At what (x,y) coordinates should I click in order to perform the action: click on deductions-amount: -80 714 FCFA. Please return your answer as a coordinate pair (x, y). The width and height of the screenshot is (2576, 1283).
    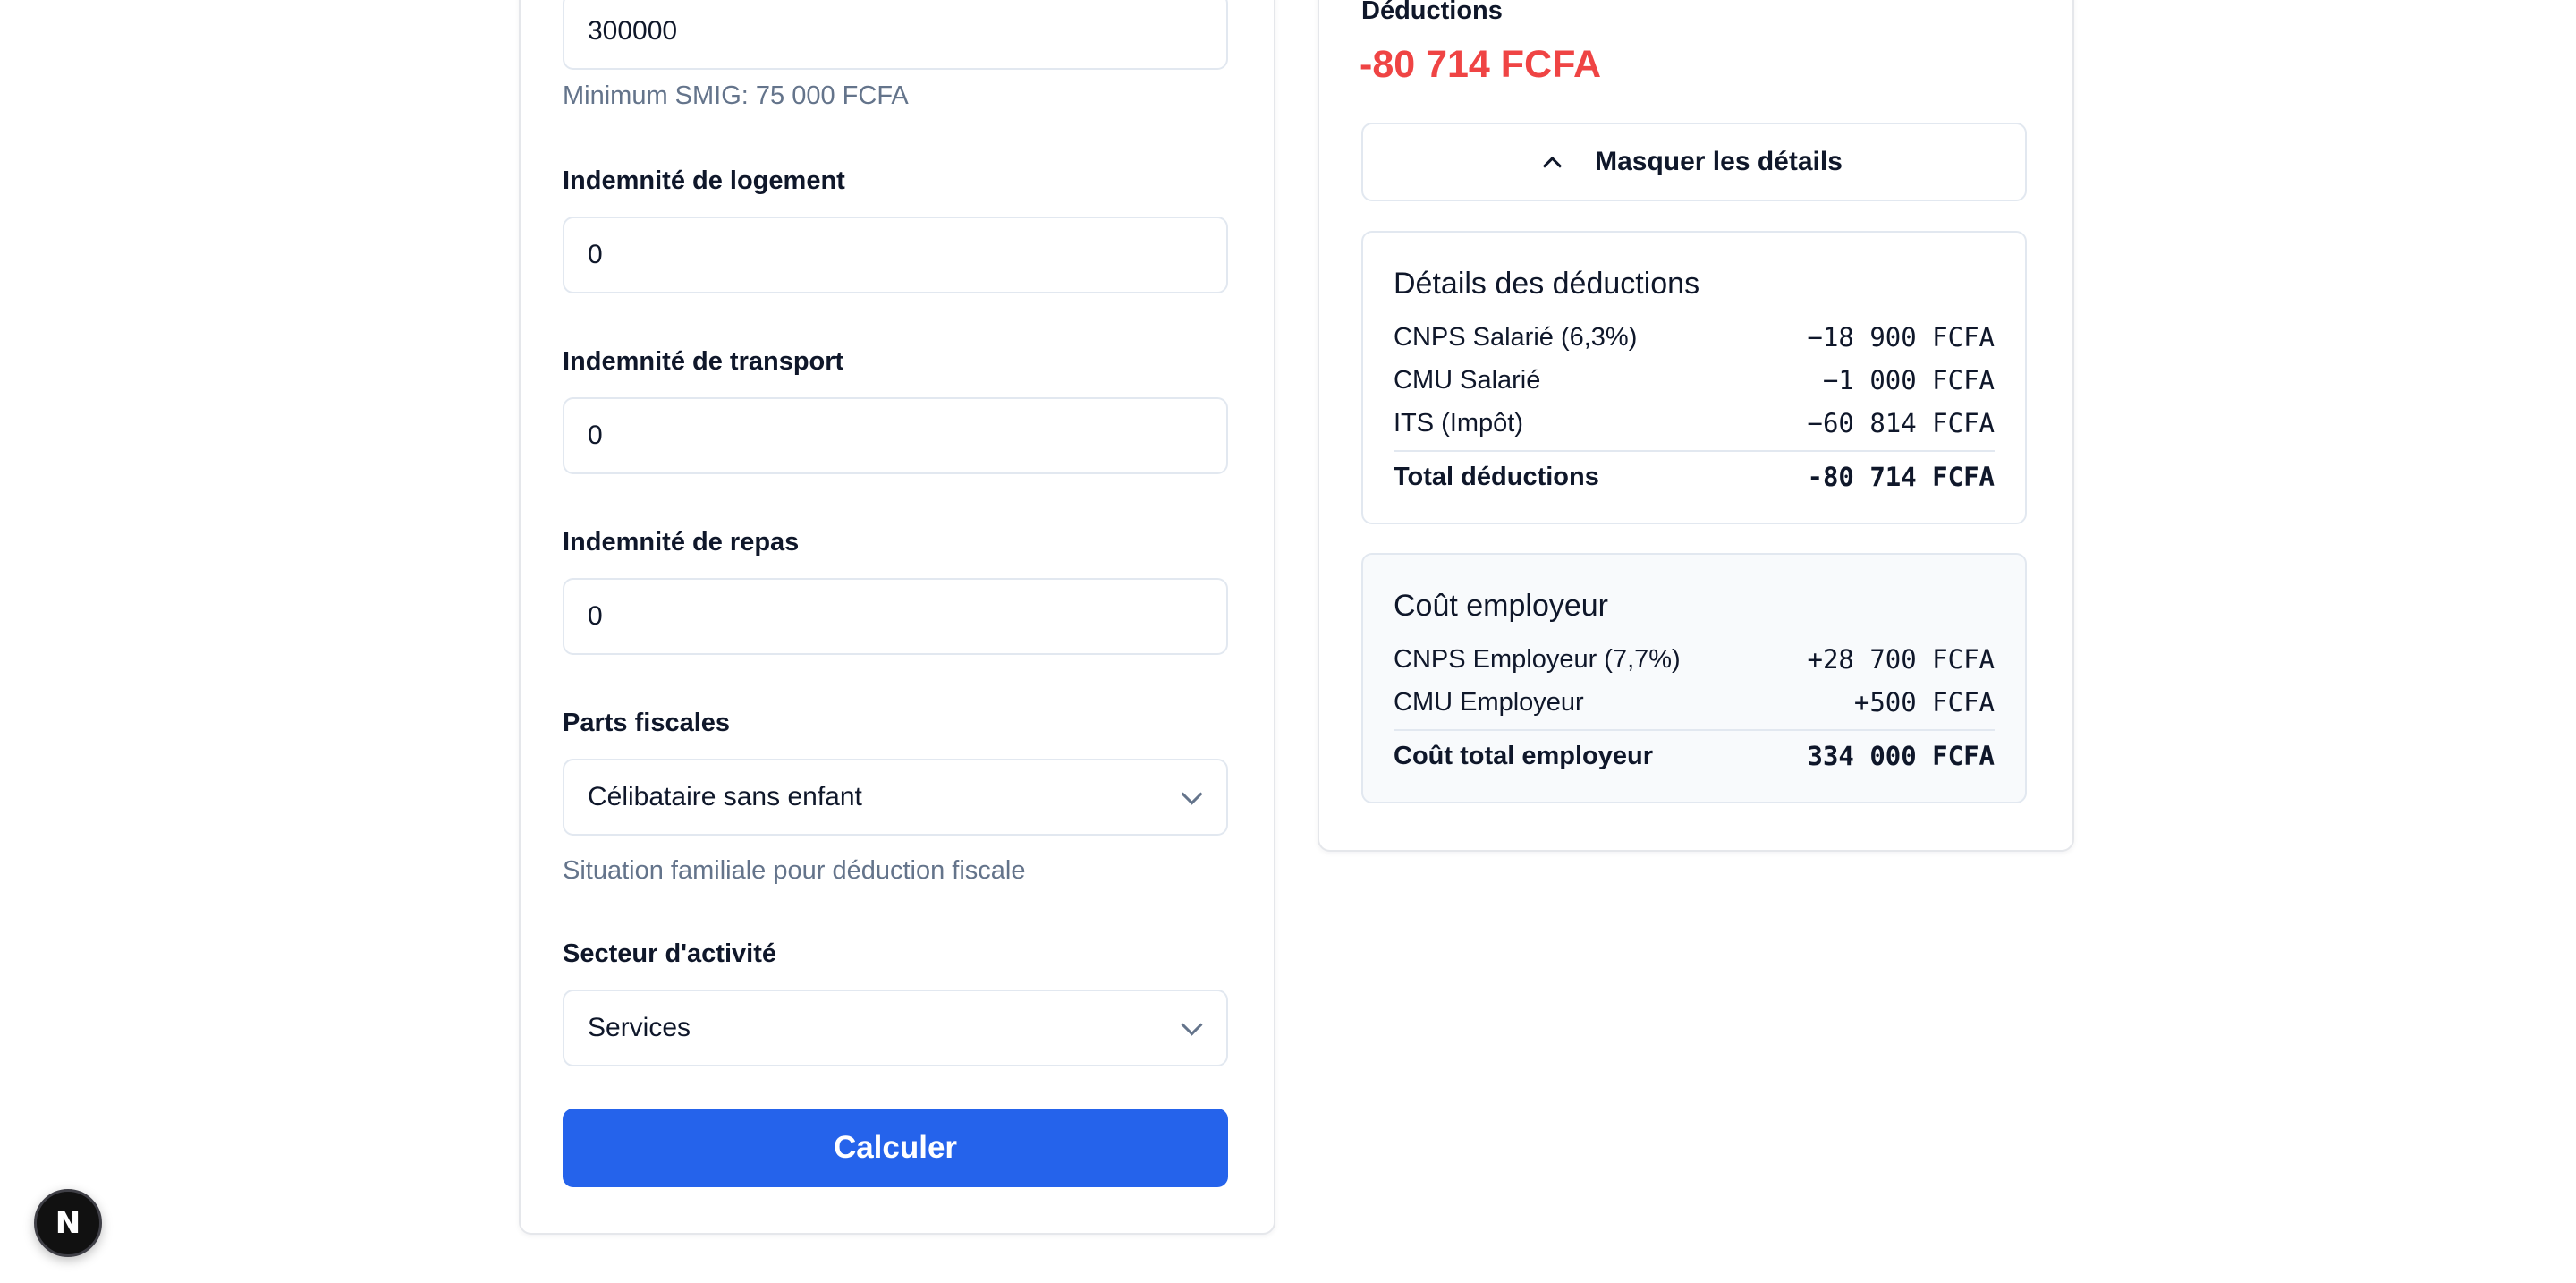
    Looking at the image, I should click on (1481, 64).